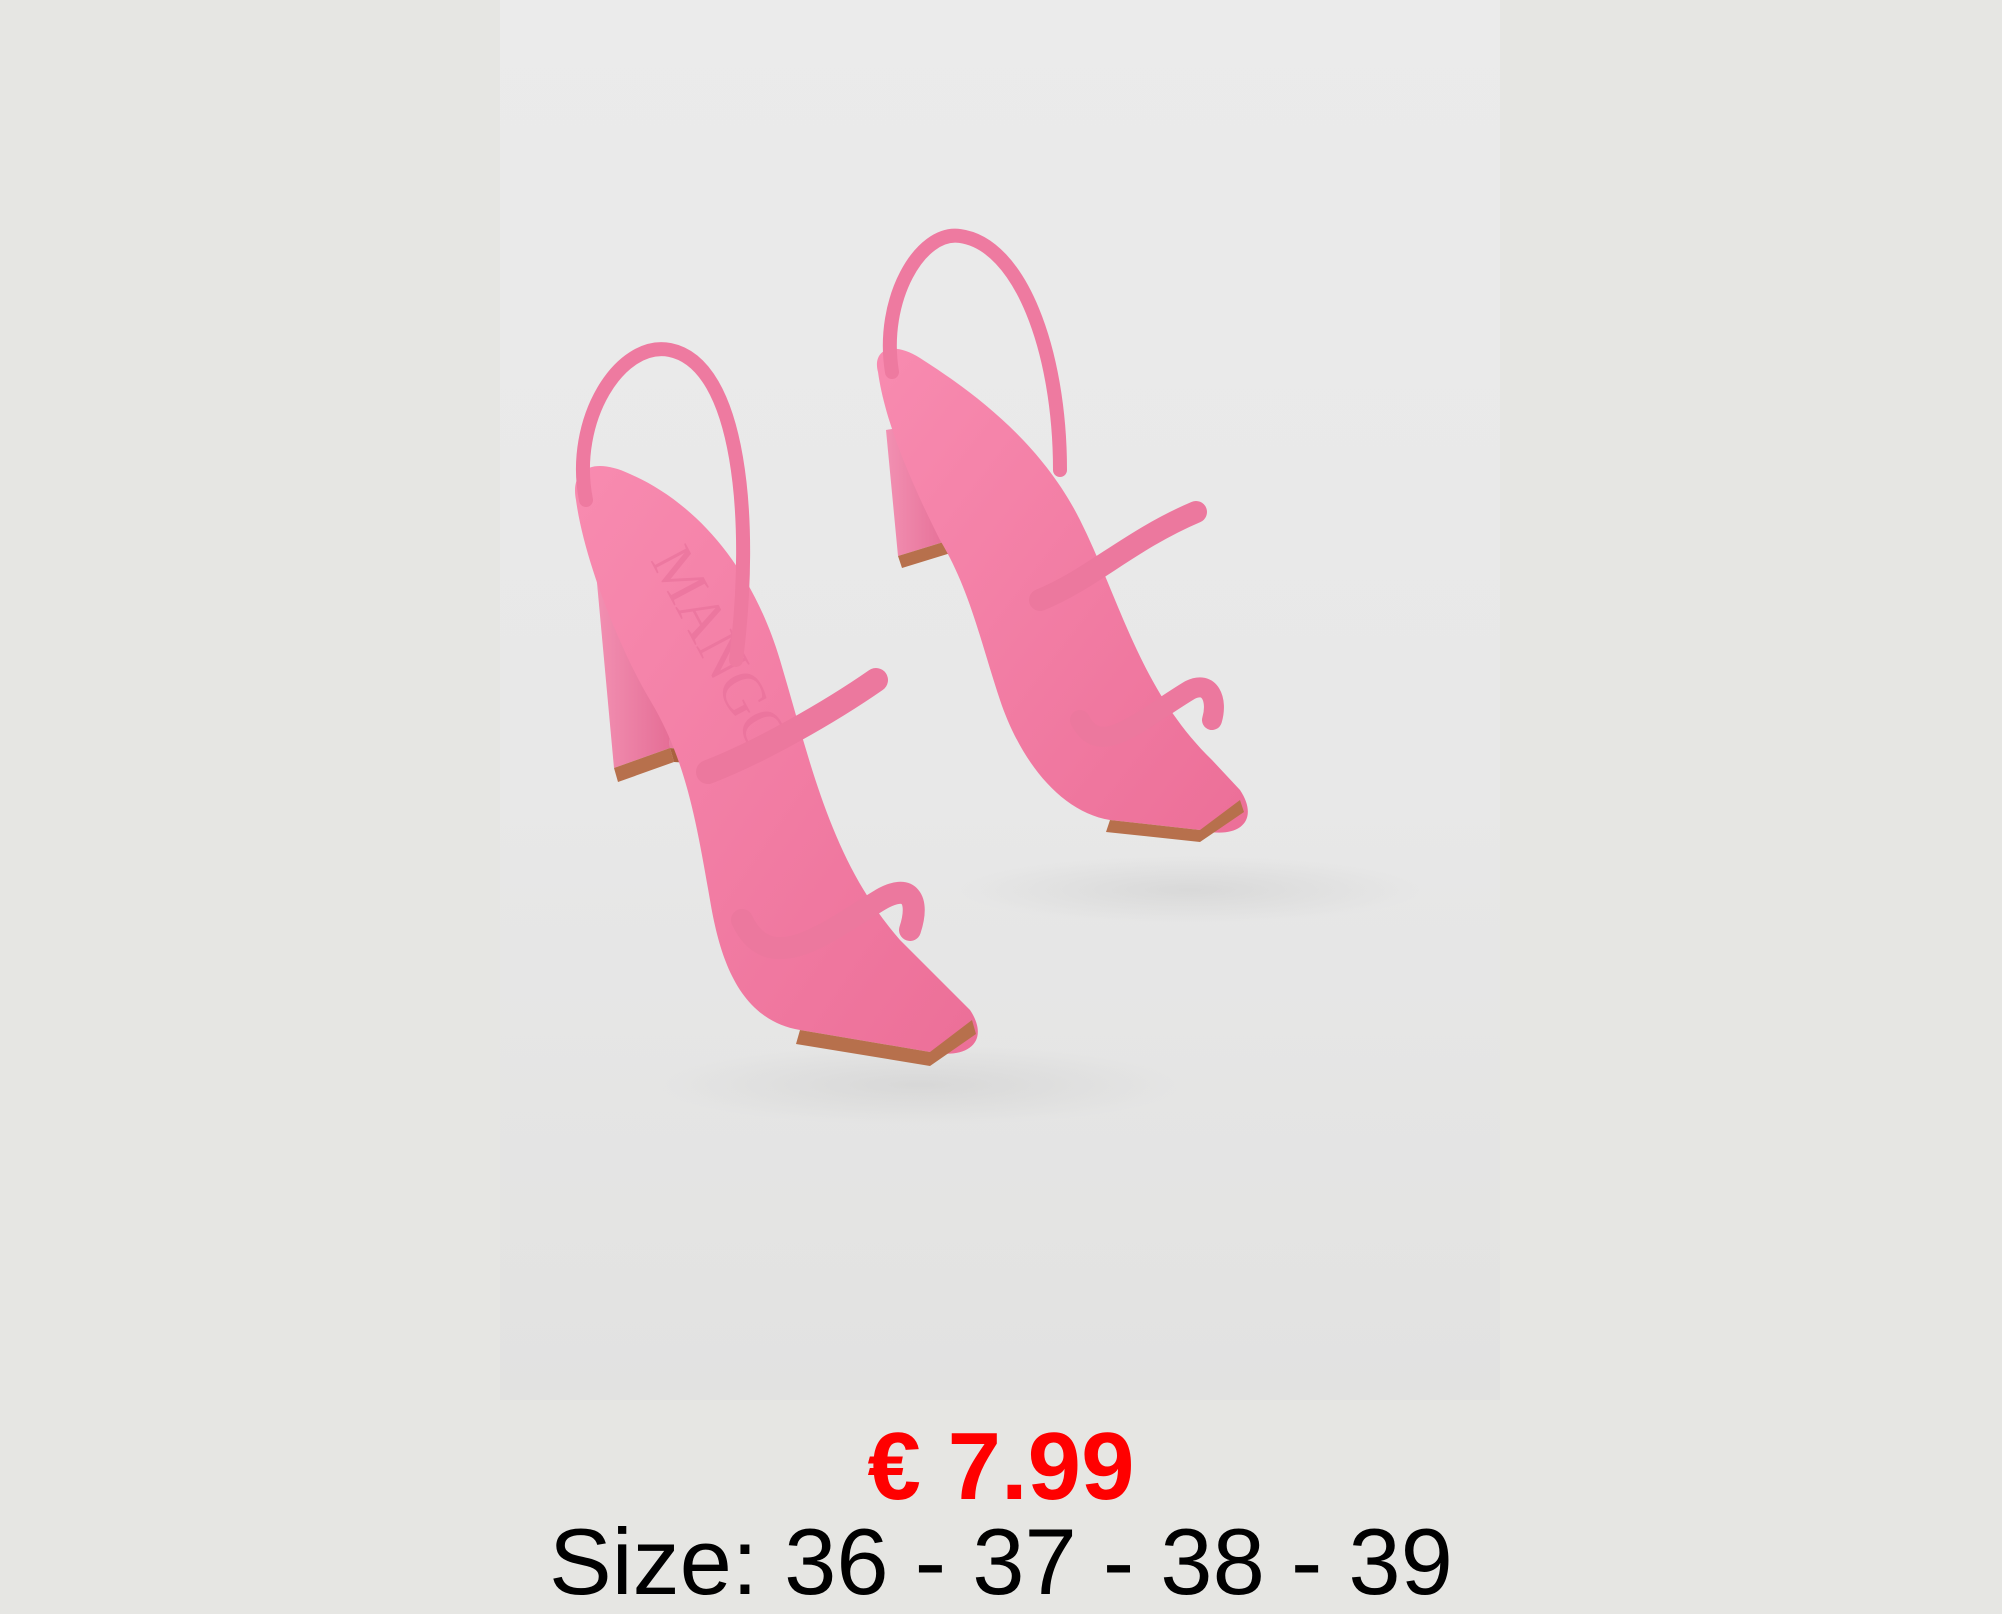 The width and height of the screenshot is (2002, 1614). I want to click on size-availability: Size: 36 - 37 - 38 - 39, so click(1001, 1561).